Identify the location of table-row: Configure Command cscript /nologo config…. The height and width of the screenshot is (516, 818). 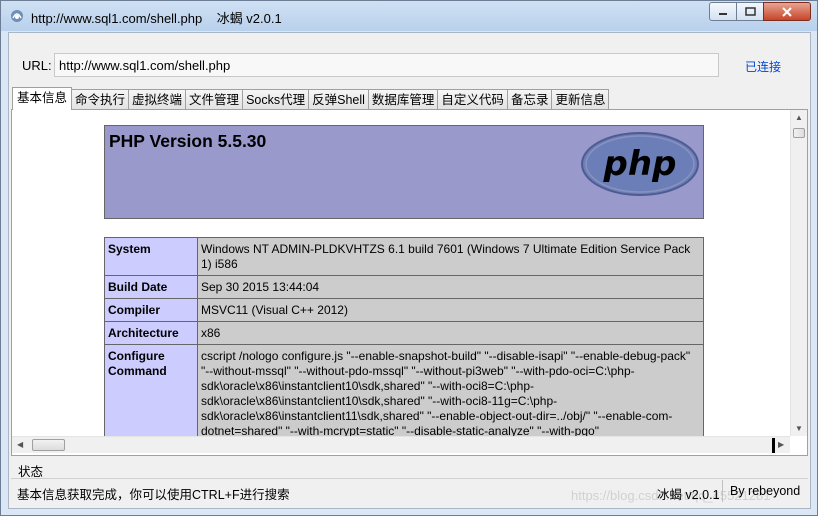
(404, 393).